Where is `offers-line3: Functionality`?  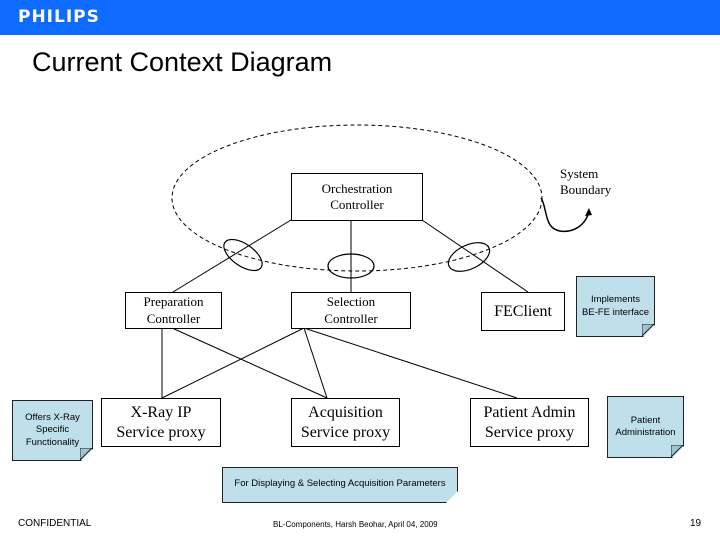 offers-line3: Functionality is located at coordinates (52, 442).